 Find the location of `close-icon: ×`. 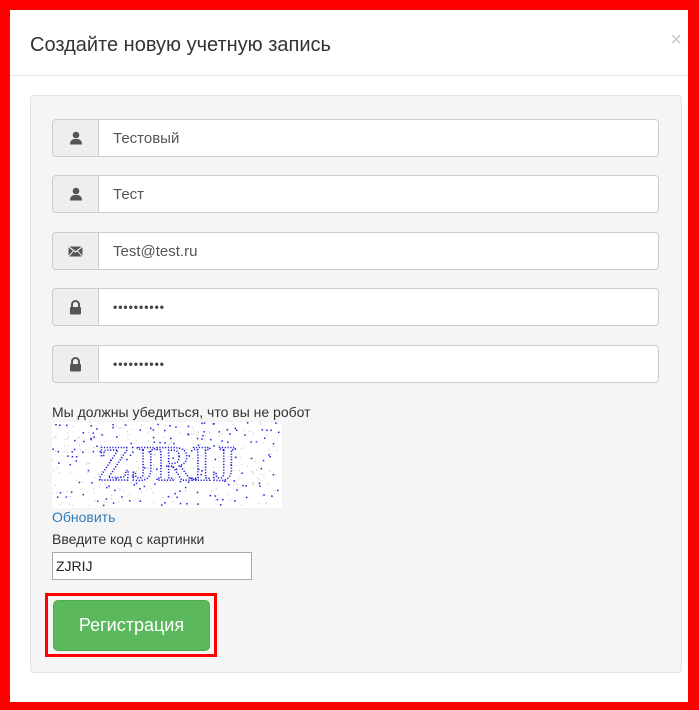

close-icon: × is located at coordinates (676, 40).